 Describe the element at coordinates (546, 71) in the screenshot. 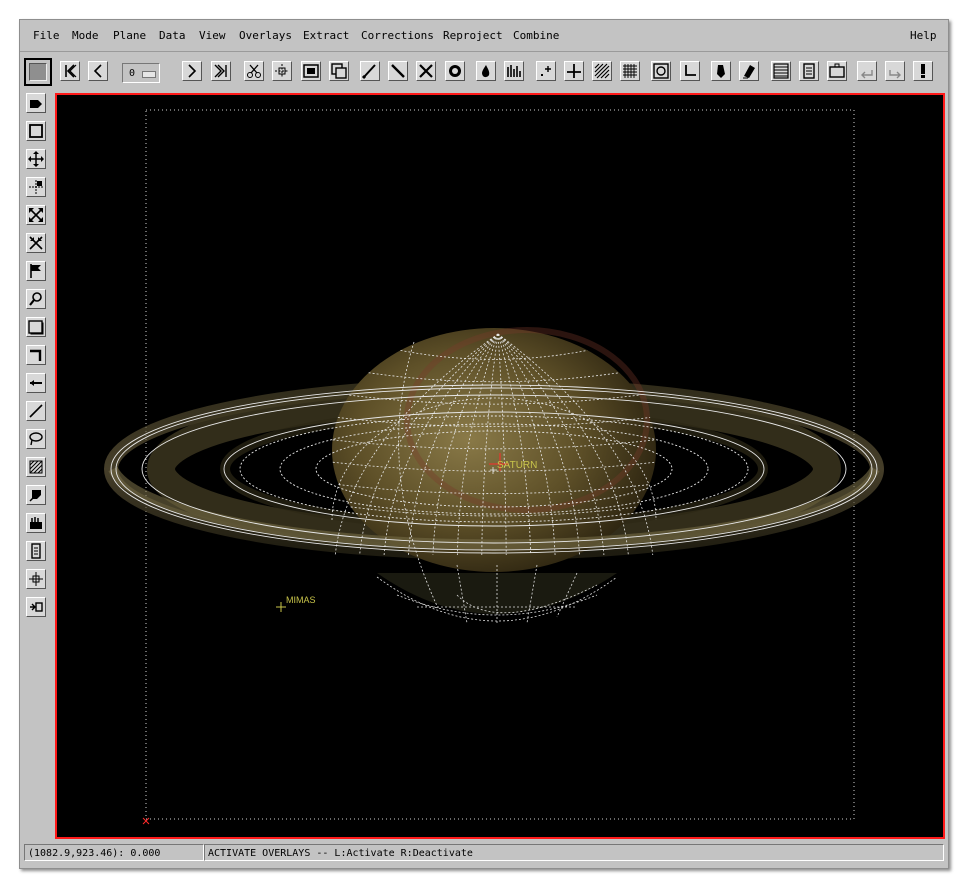

I see `point-button` at that location.